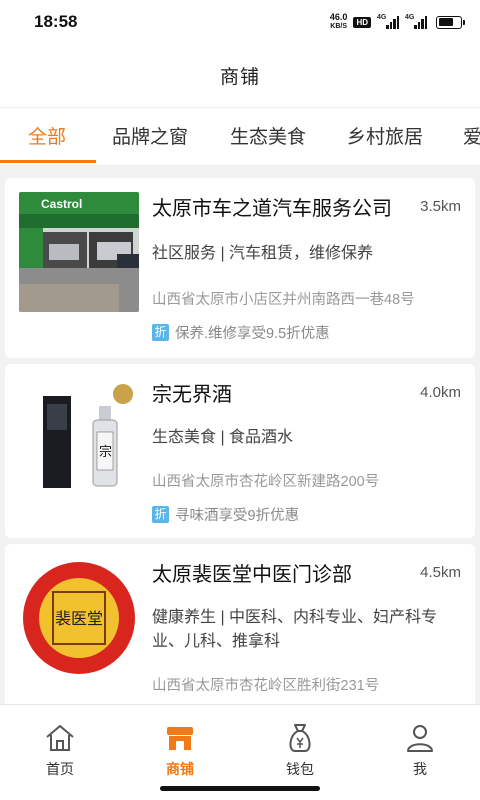  What do you see at coordinates (272, 209) in the screenshot?
I see `shop-name: 太原市车之道汽车服务公司` at bounding box center [272, 209].